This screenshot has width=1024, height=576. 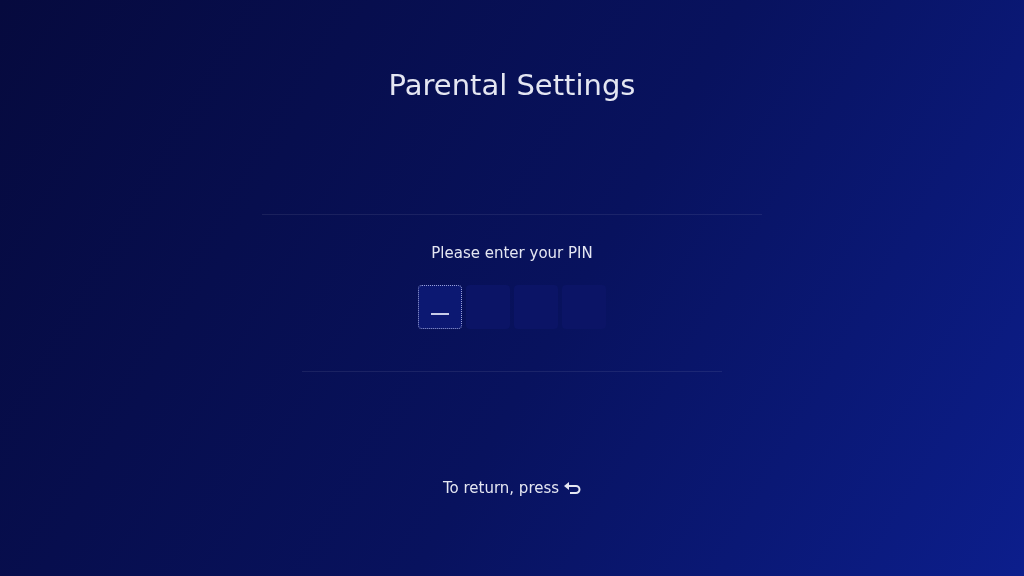 I want to click on back-icon, so click(x=572, y=487).